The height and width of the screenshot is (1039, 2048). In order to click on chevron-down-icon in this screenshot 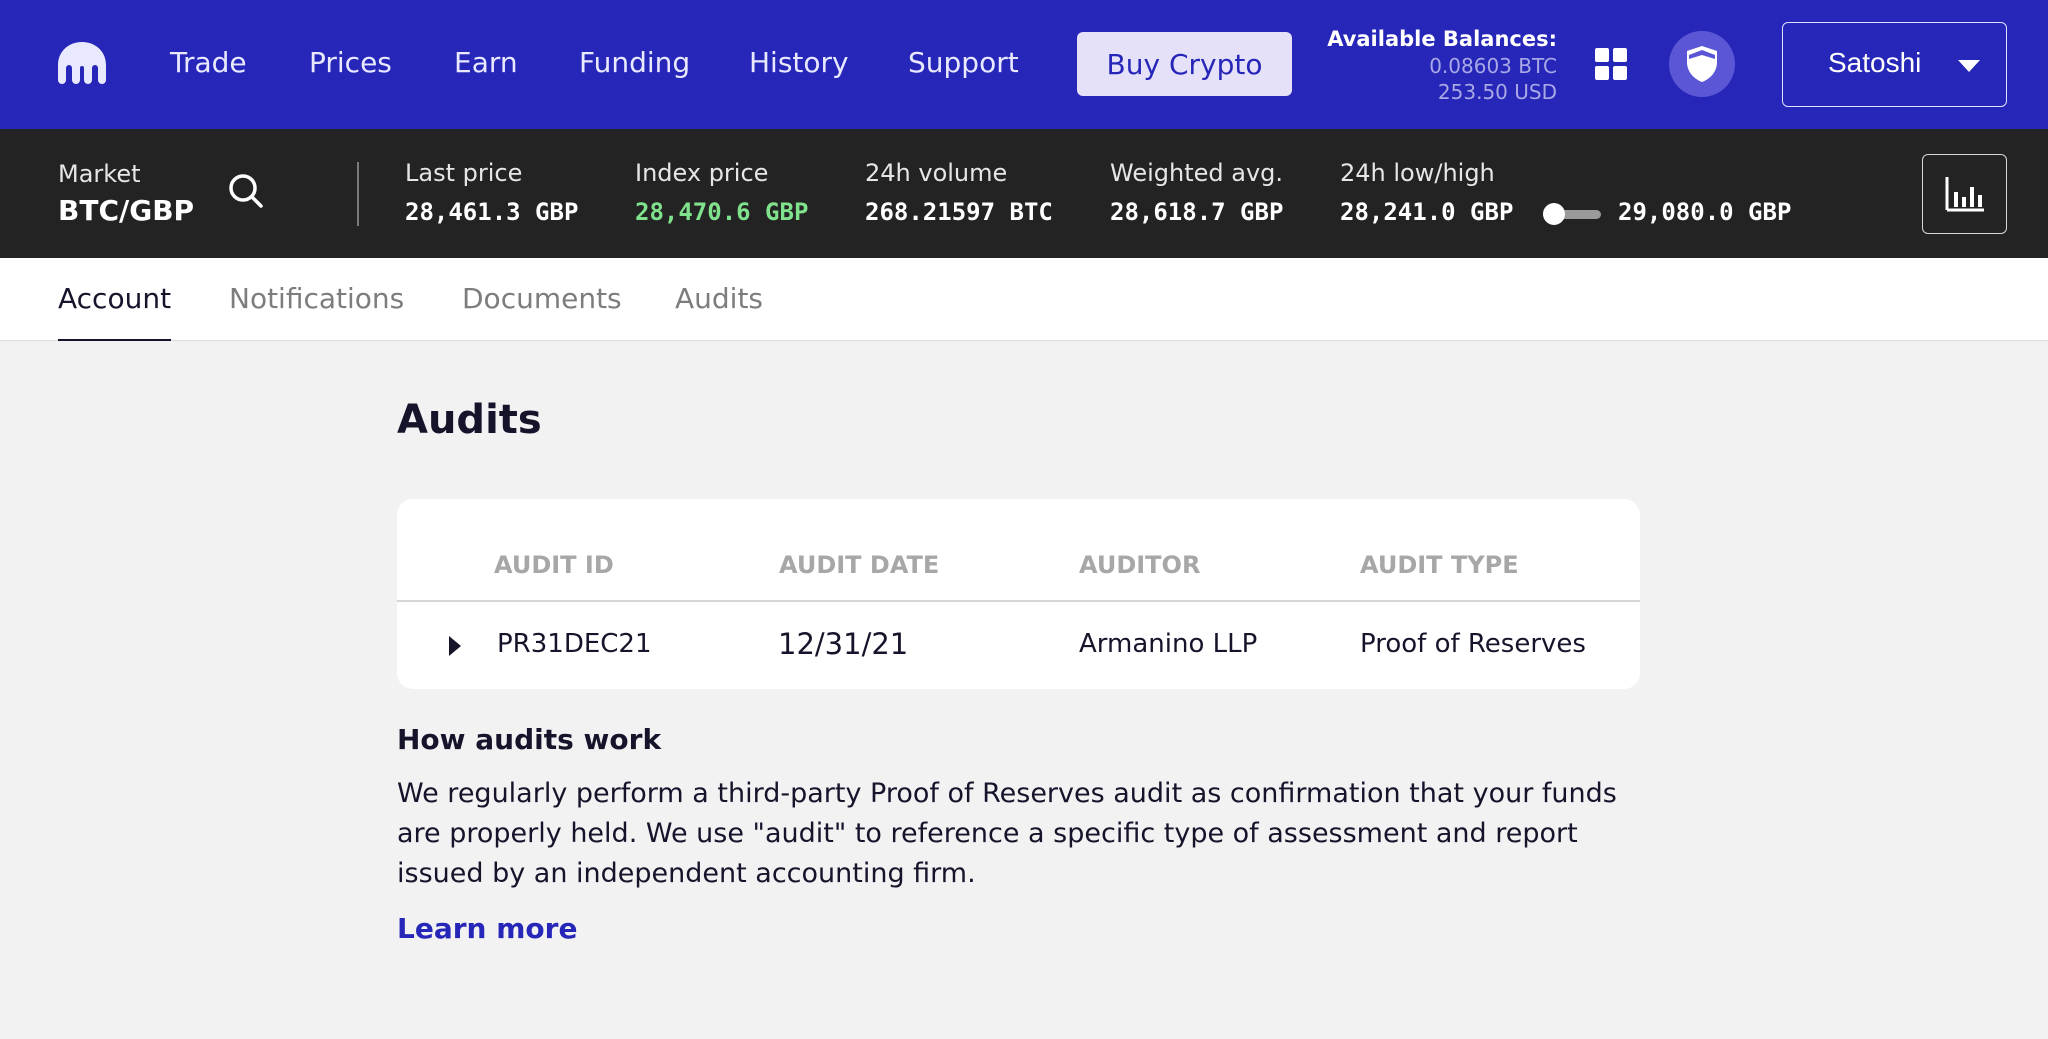, I will do `click(1969, 66)`.